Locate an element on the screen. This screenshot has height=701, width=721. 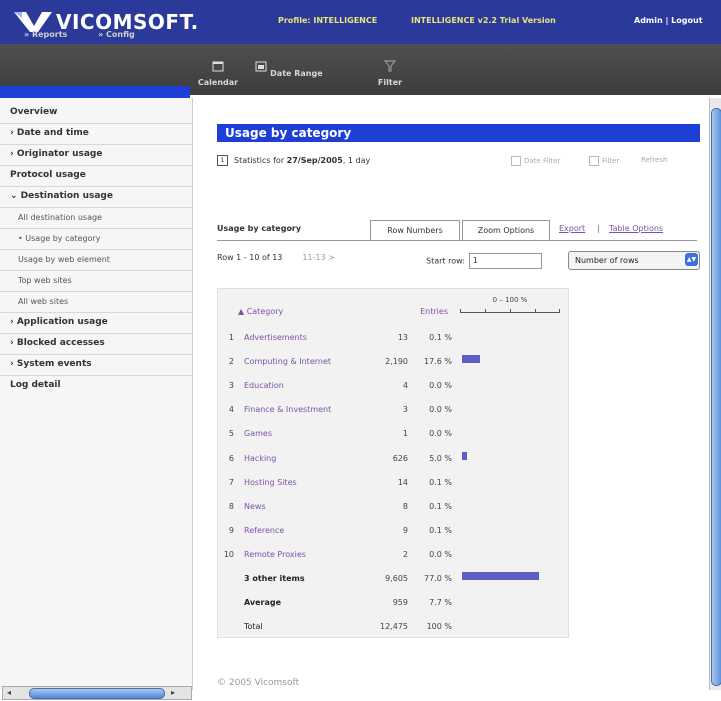
category-link: Finance & Investment is located at coordinates (287, 409).